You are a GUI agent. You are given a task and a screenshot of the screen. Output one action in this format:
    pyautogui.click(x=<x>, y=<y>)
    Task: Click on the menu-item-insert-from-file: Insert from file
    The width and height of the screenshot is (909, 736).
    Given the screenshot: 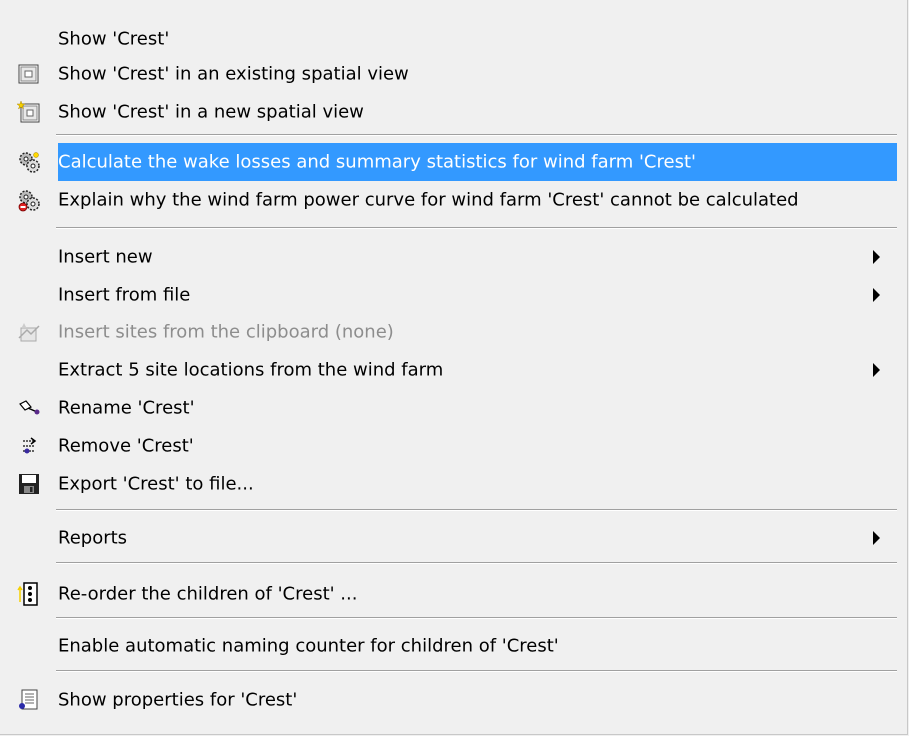 What is the action you would take?
    pyautogui.click(x=454, y=295)
    